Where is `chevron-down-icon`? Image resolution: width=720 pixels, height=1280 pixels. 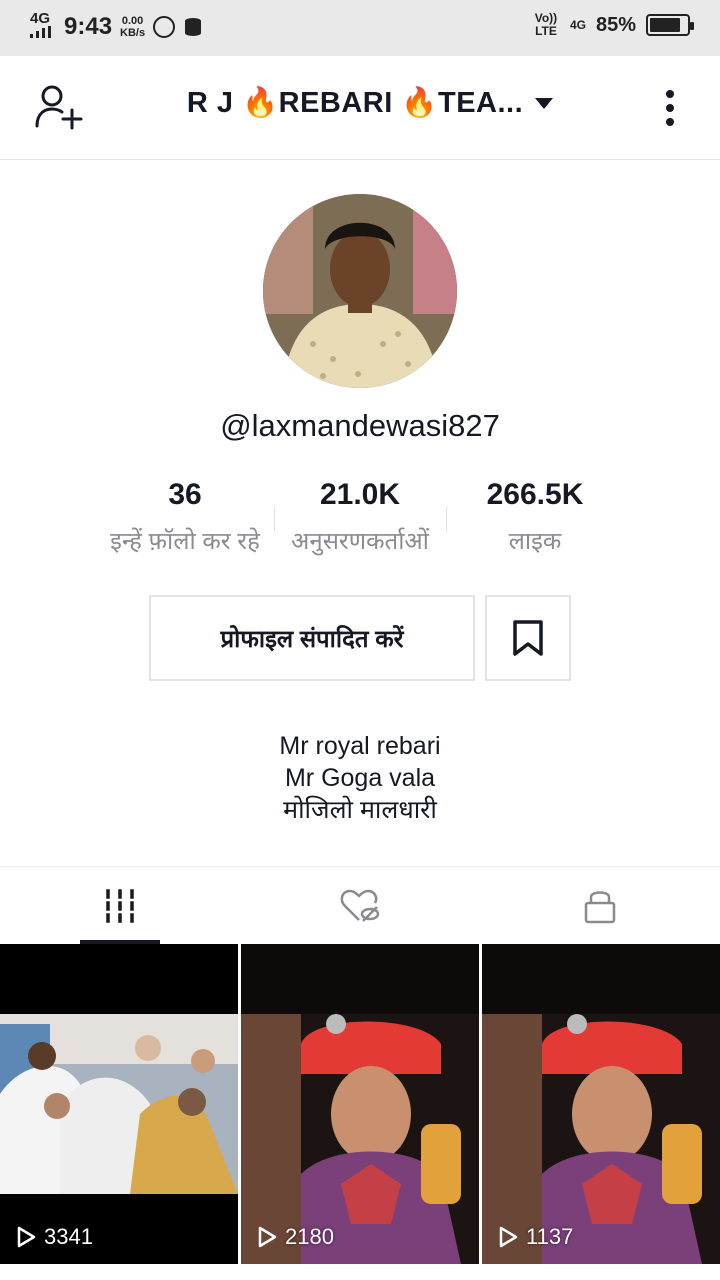 chevron-down-icon is located at coordinates (544, 103).